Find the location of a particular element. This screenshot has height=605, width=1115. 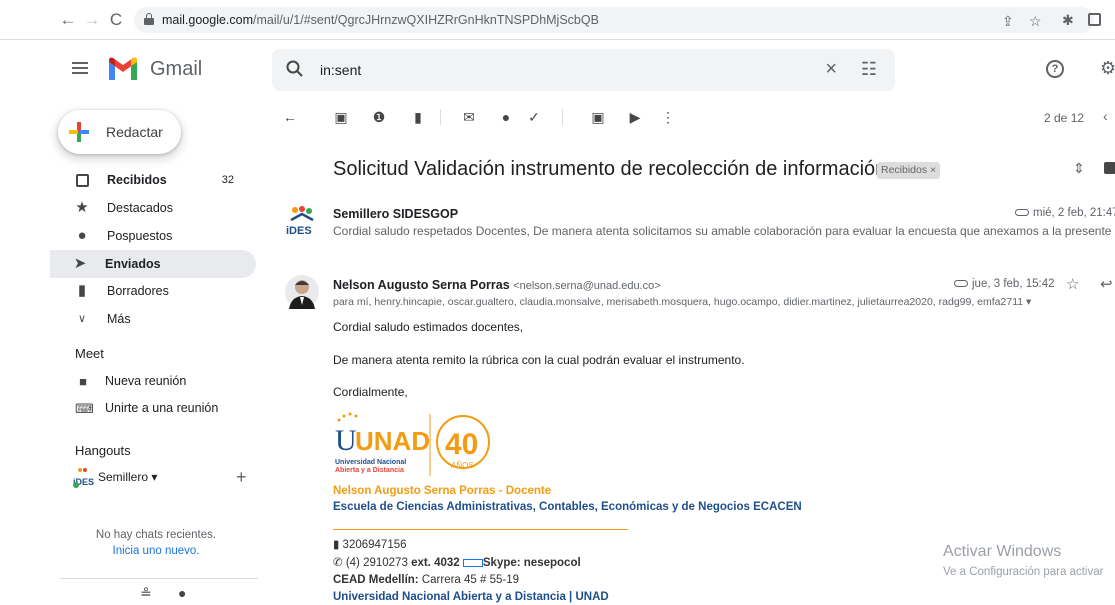

hangouts-section-title: Hangouts is located at coordinates (103, 450).